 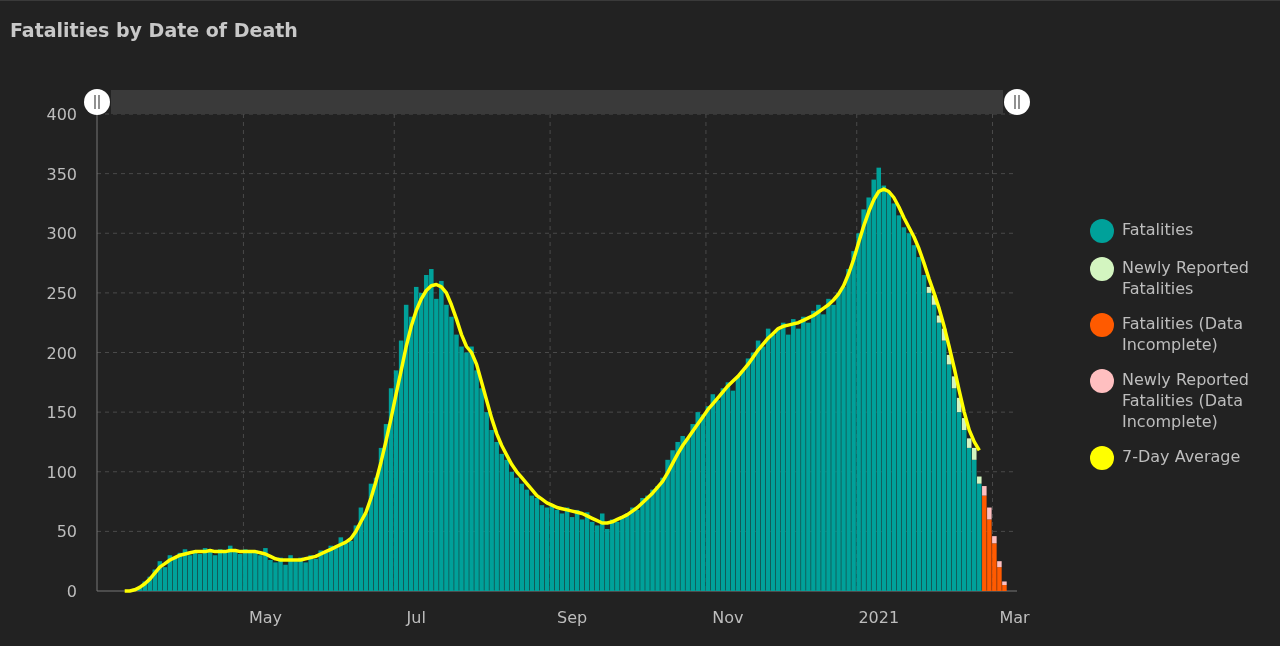 I want to click on x-tick-label: 2021, so click(x=879, y=617).